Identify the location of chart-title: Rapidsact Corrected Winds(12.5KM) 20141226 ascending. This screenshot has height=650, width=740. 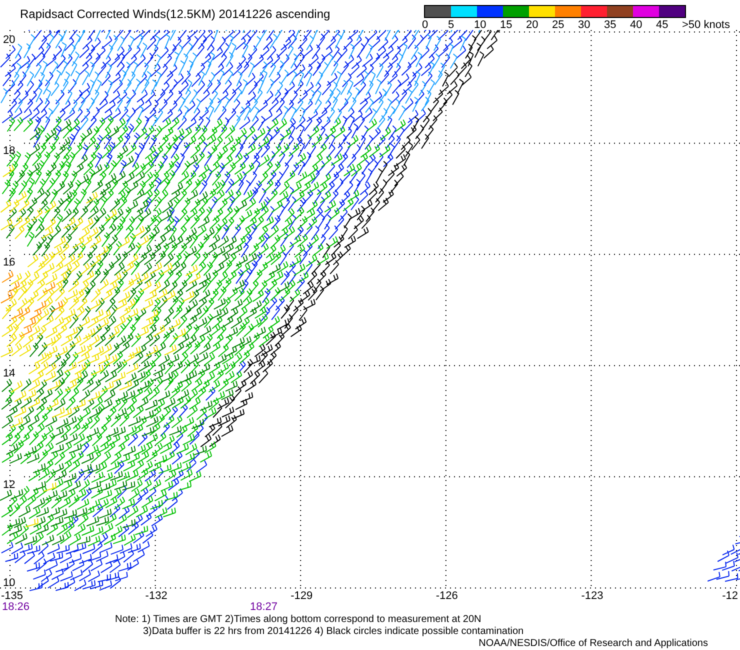
(175, 14).